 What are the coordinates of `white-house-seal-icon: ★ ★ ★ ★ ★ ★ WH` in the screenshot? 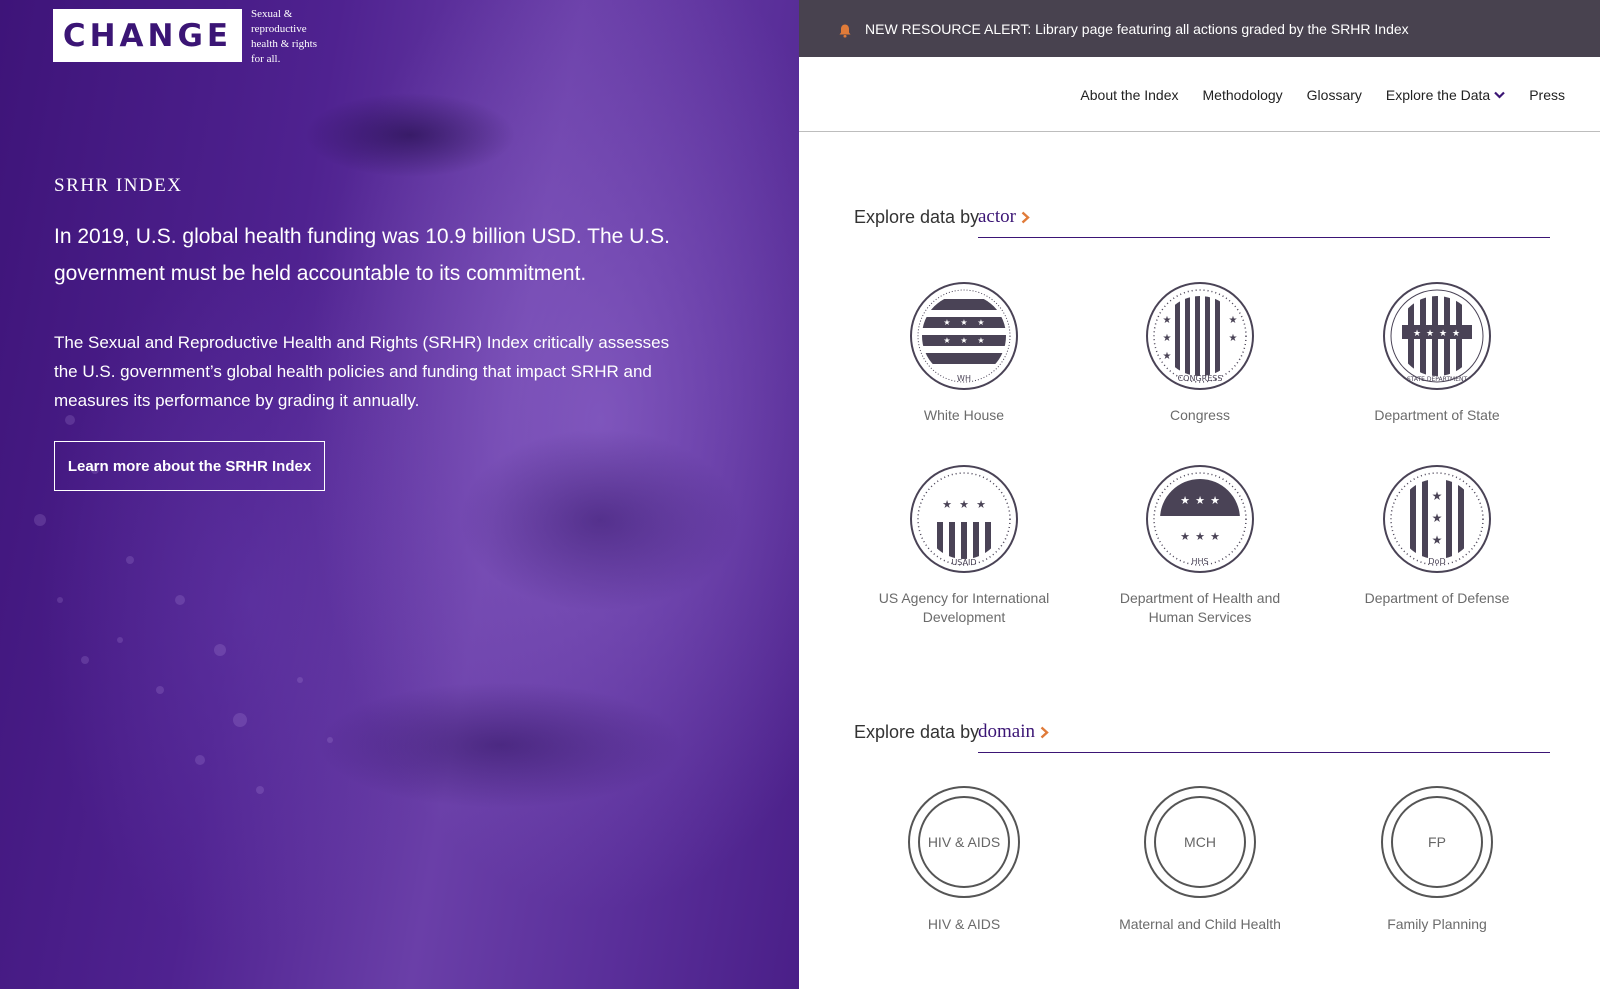 It's located at (964, 336).